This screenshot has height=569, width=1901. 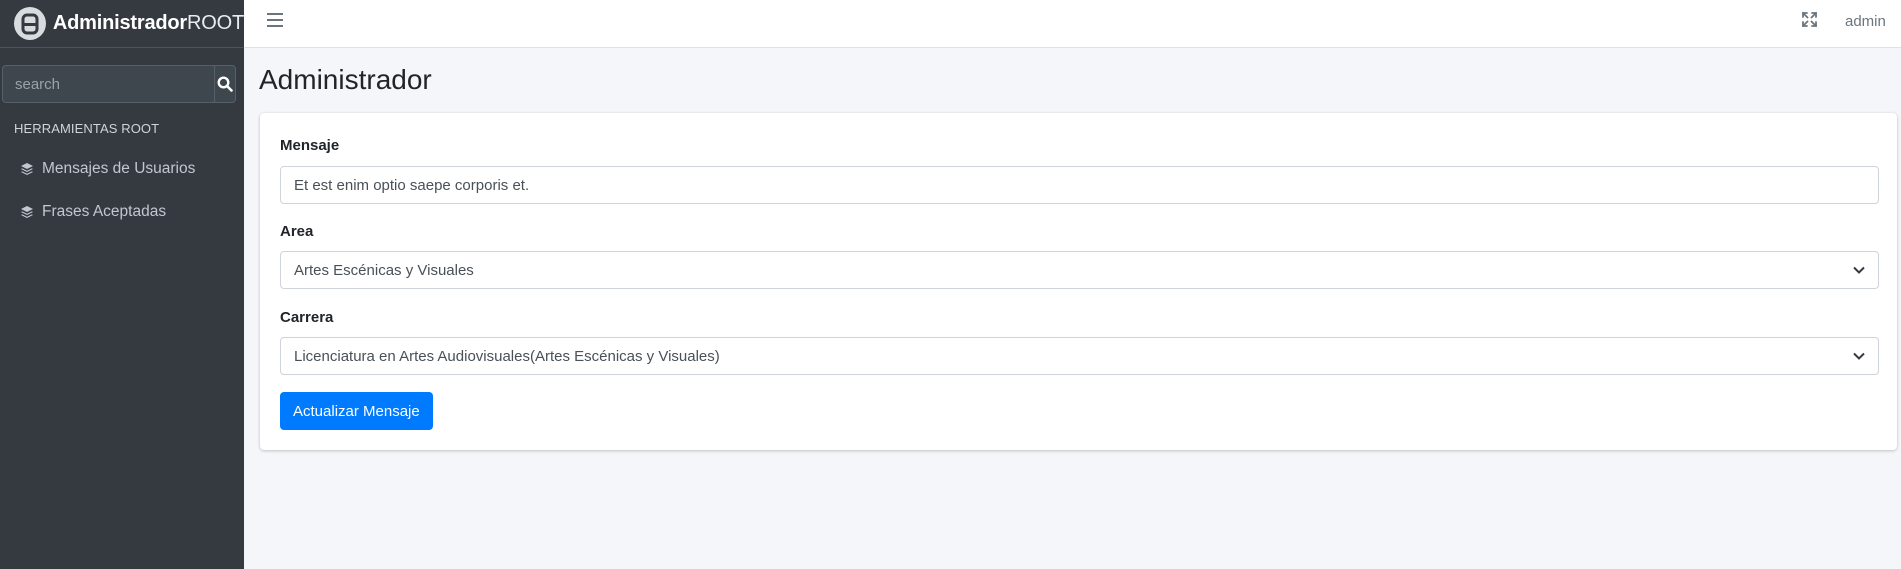 I want to click on sidebar-item-label: Mensajes de Usuarios, so click(x=119, y=168).